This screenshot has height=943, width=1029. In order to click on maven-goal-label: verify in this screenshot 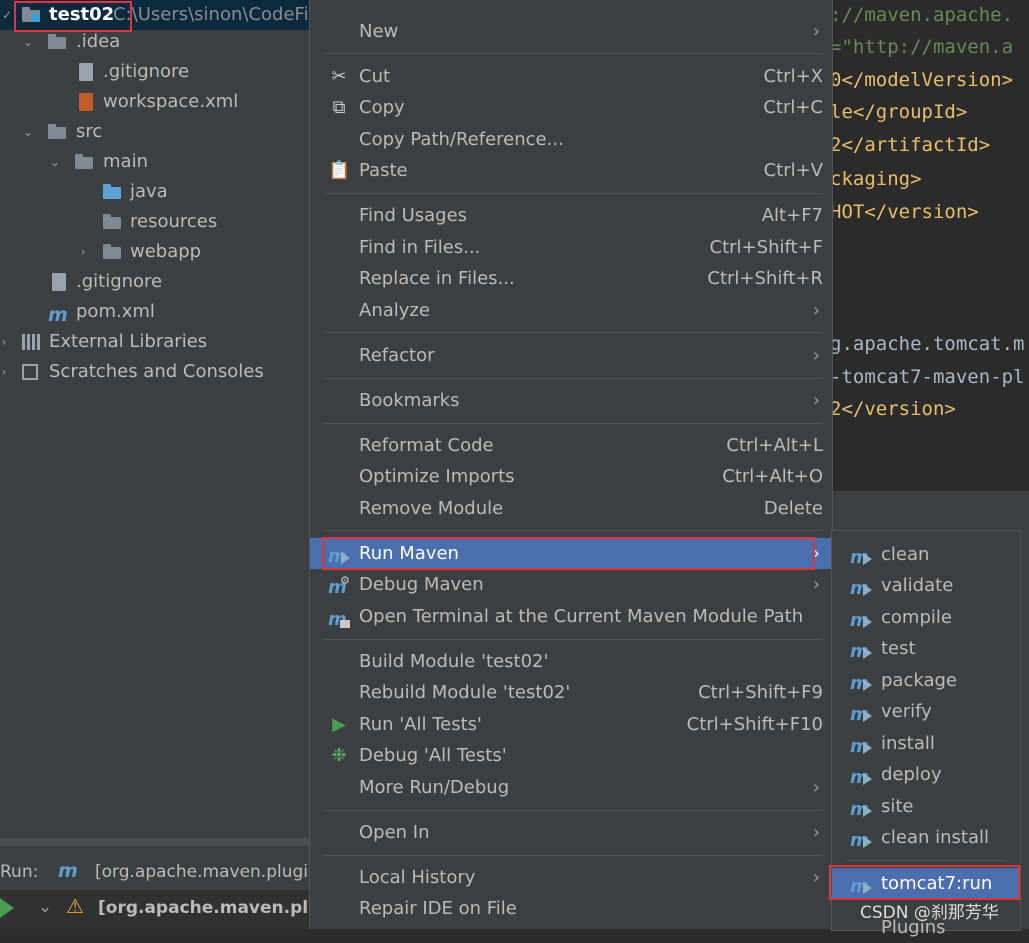, I will do `click(906, 711)`.